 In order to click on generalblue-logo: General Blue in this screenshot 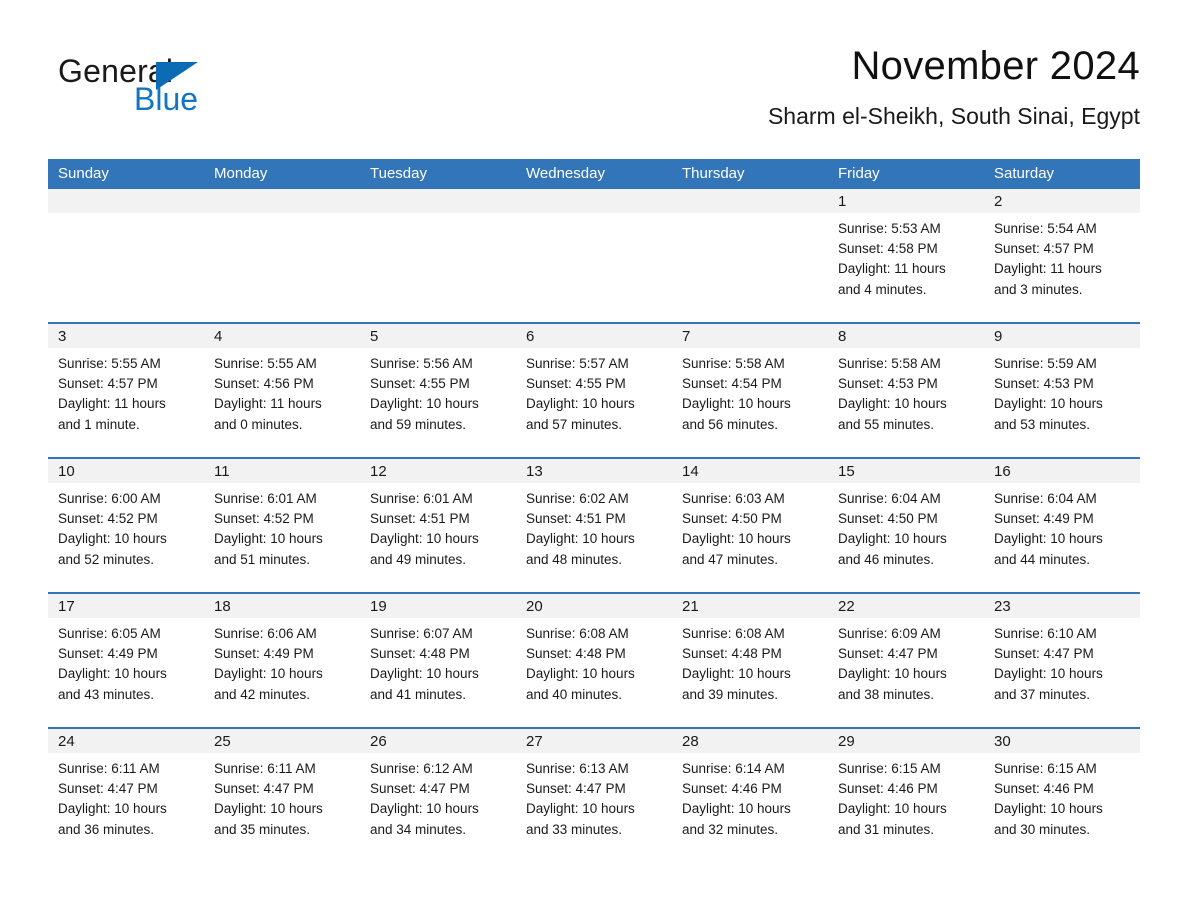, I will do `click(188, 92)`.